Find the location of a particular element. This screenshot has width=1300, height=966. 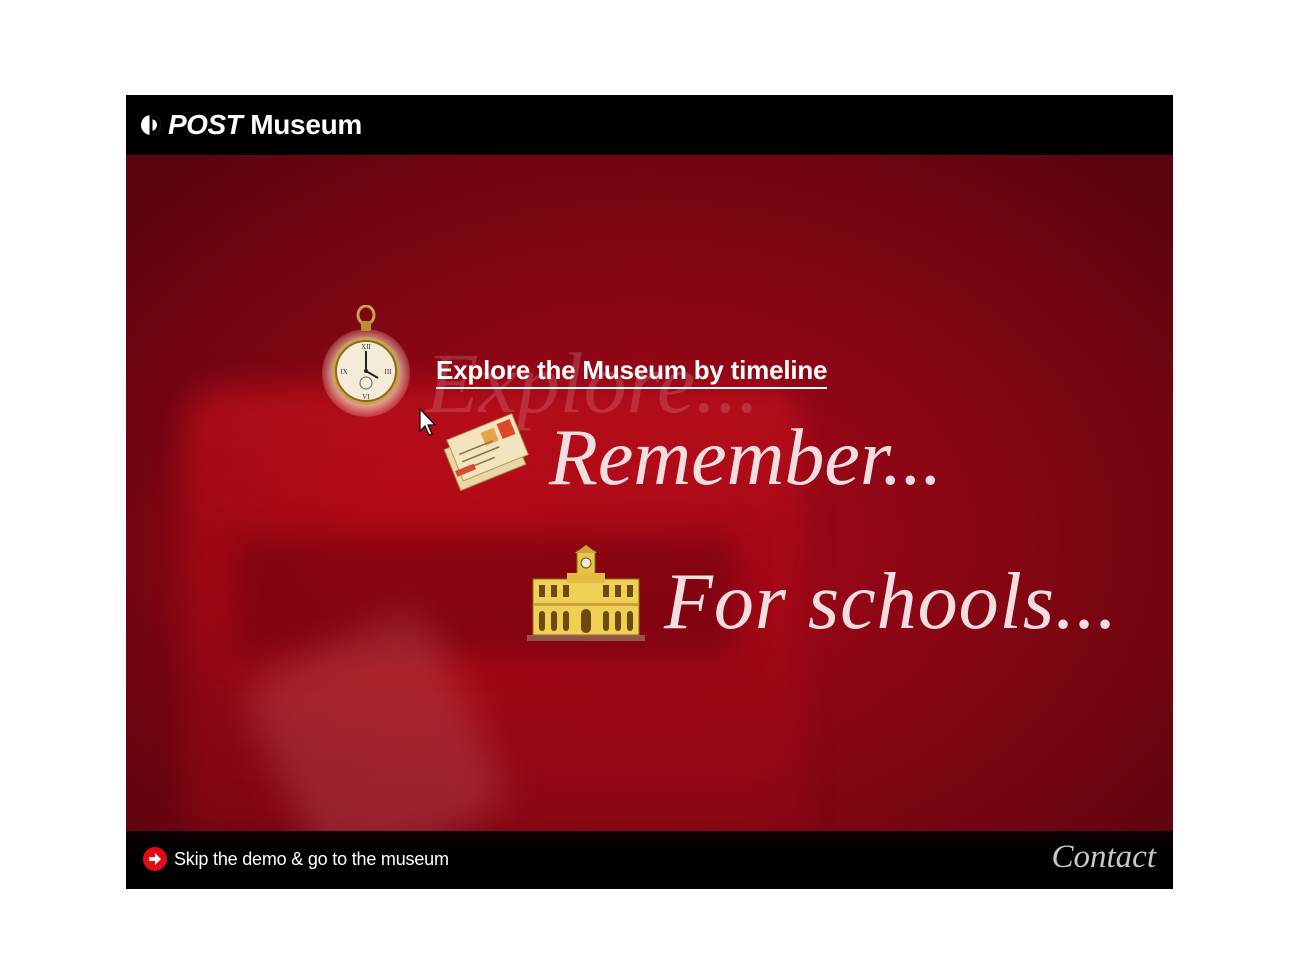

australia-post-logo-icon is located at coordinates (151, 125).